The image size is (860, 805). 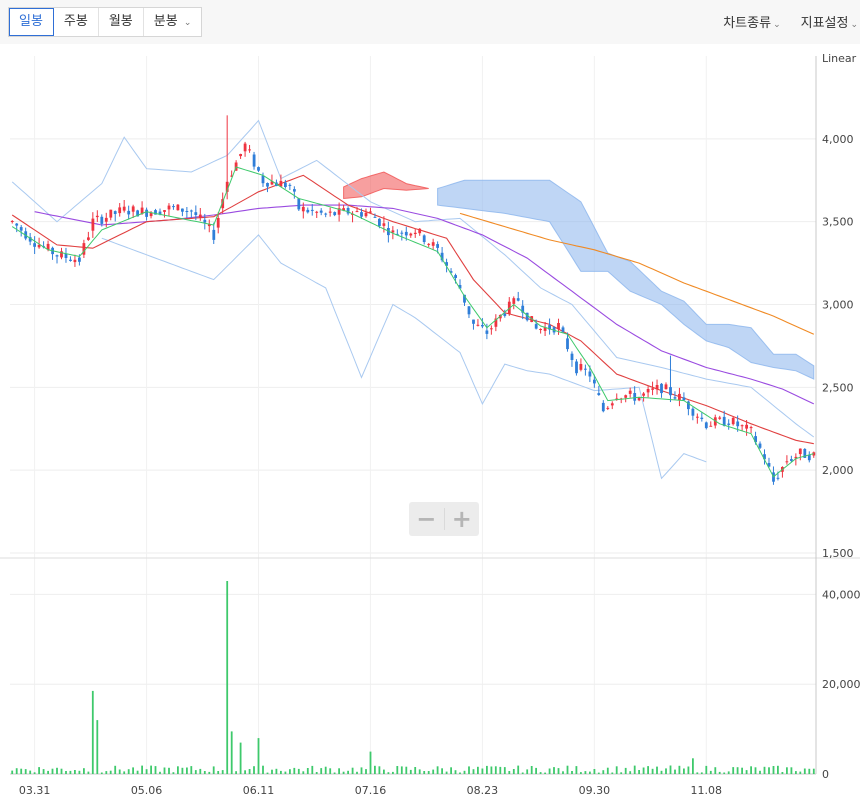 I want to click on indicator-settings-menu: 지표설정 ⌄, so click(x=829, y=21).